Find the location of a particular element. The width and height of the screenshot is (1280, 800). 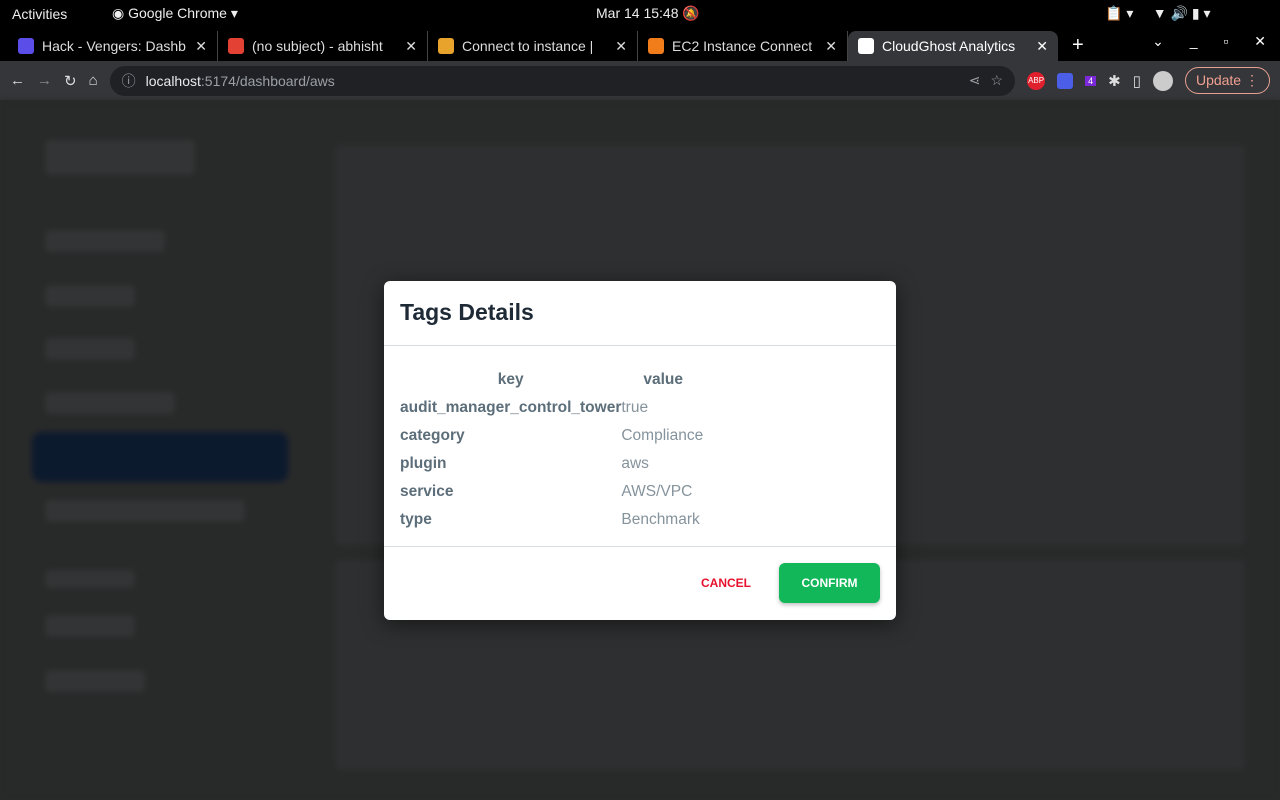

forward-icon: → is located at coordinates (44, 80).